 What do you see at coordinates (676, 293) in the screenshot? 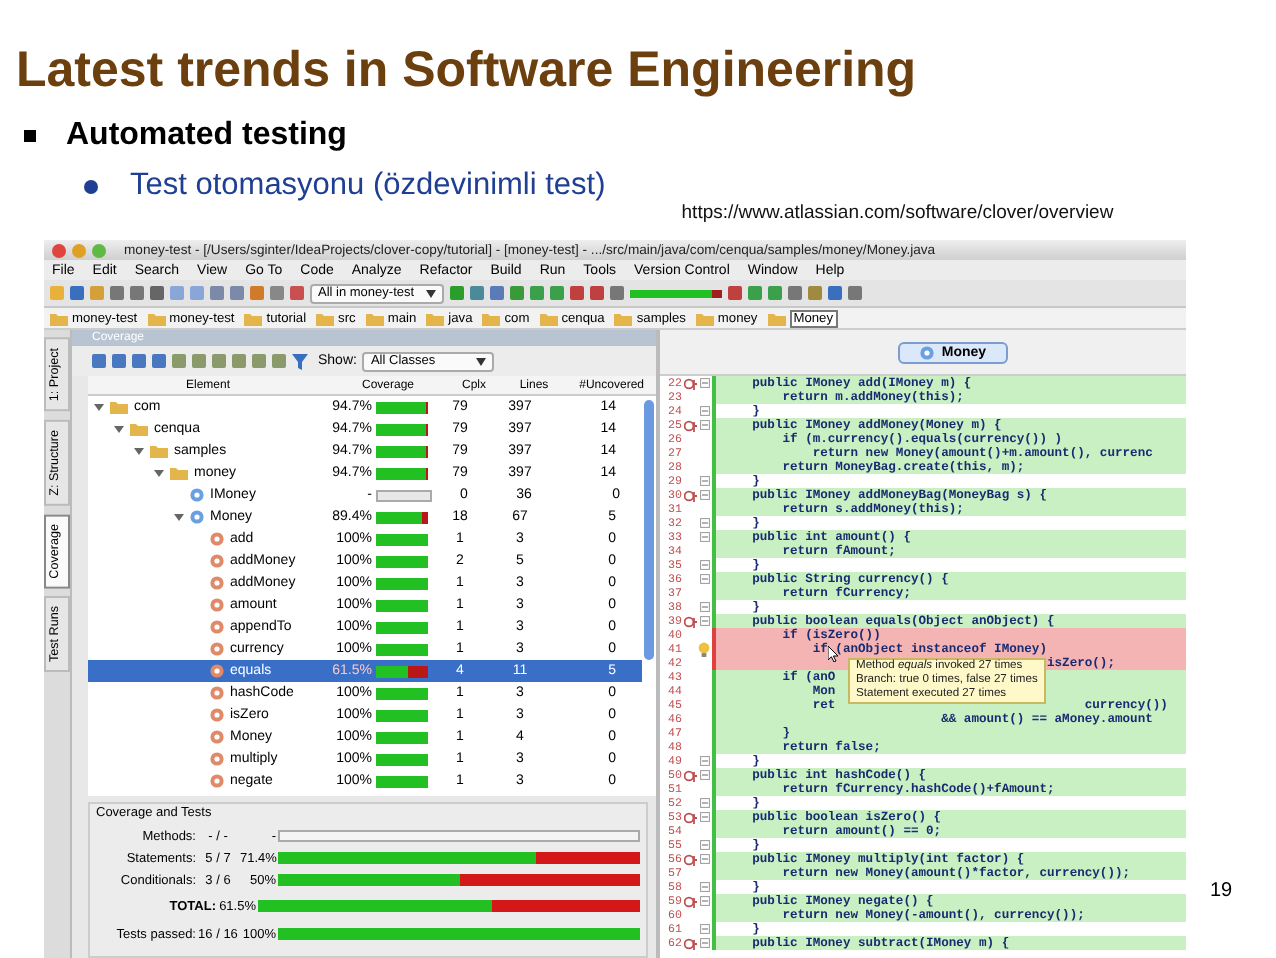
I see `coverage-meter` at bounding box center [676, 293].